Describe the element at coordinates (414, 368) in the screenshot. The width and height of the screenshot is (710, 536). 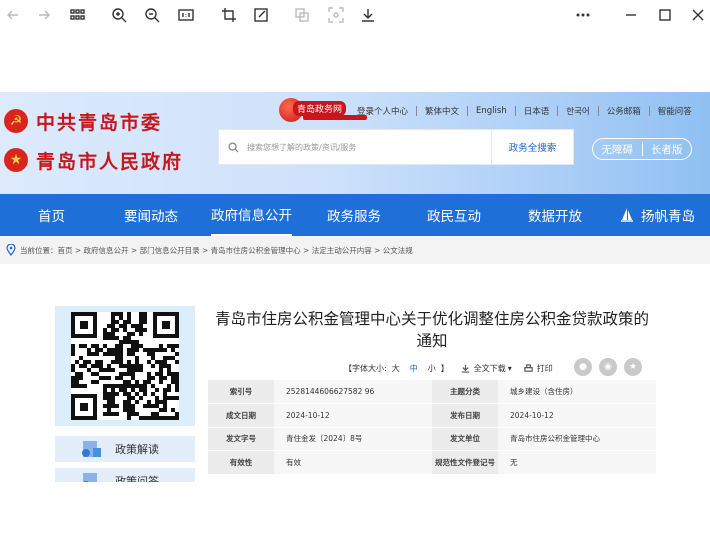
I see `font-size-medium: 中` at that location.